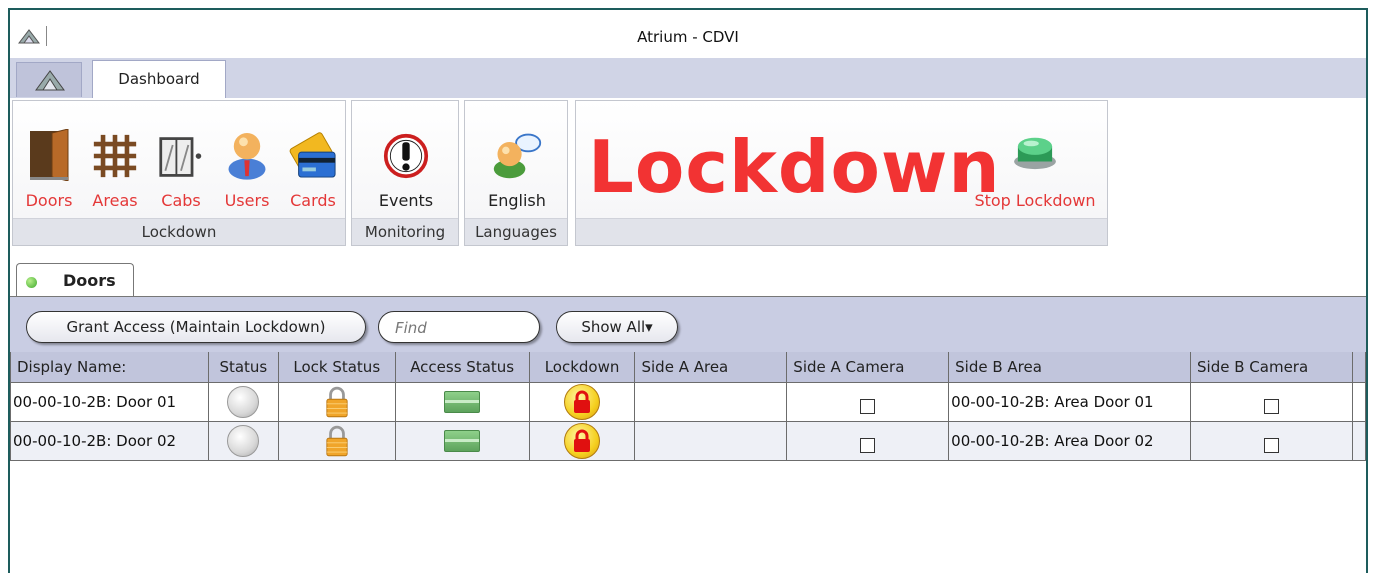  What do you see at coordinates (1070, 367) in the screenshot?
I see `col-side-b-area: Side B Area` at bounding box center [1070, 367].